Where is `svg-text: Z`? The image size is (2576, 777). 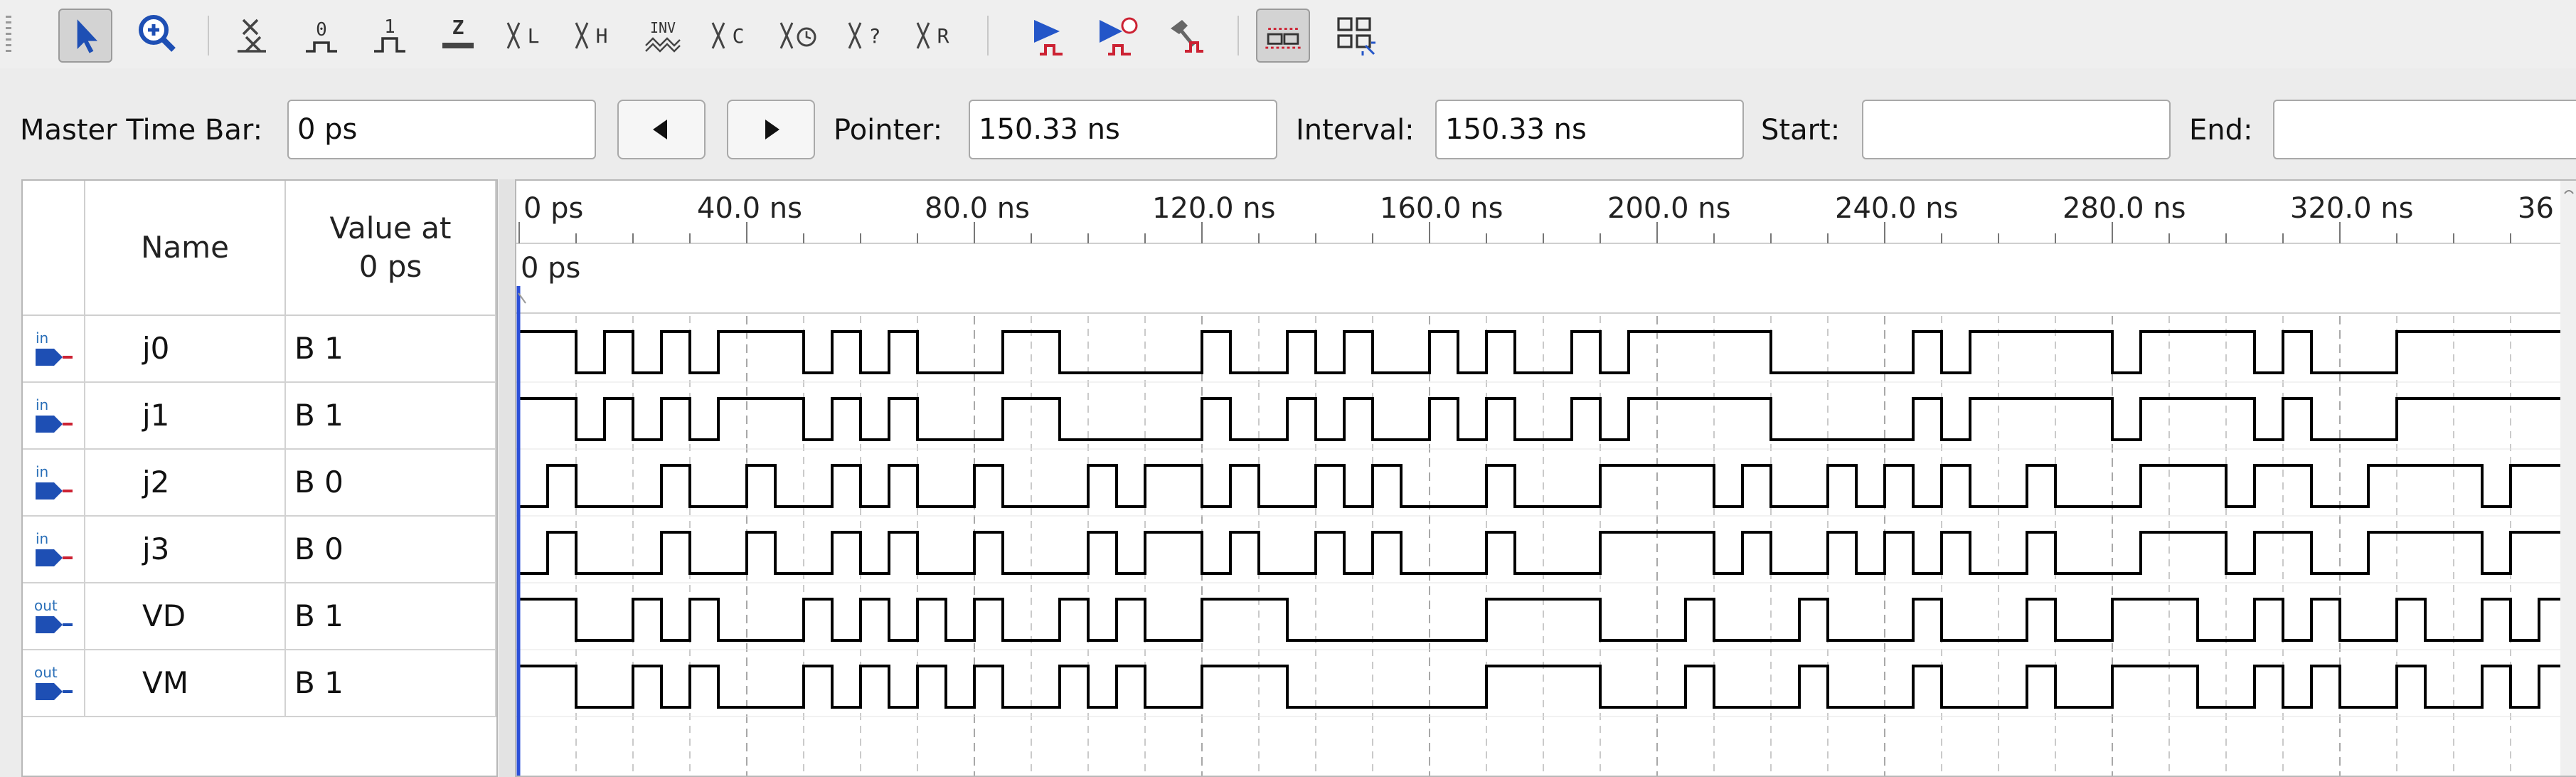 svg-text: Z is located at coordinates (458, 28).